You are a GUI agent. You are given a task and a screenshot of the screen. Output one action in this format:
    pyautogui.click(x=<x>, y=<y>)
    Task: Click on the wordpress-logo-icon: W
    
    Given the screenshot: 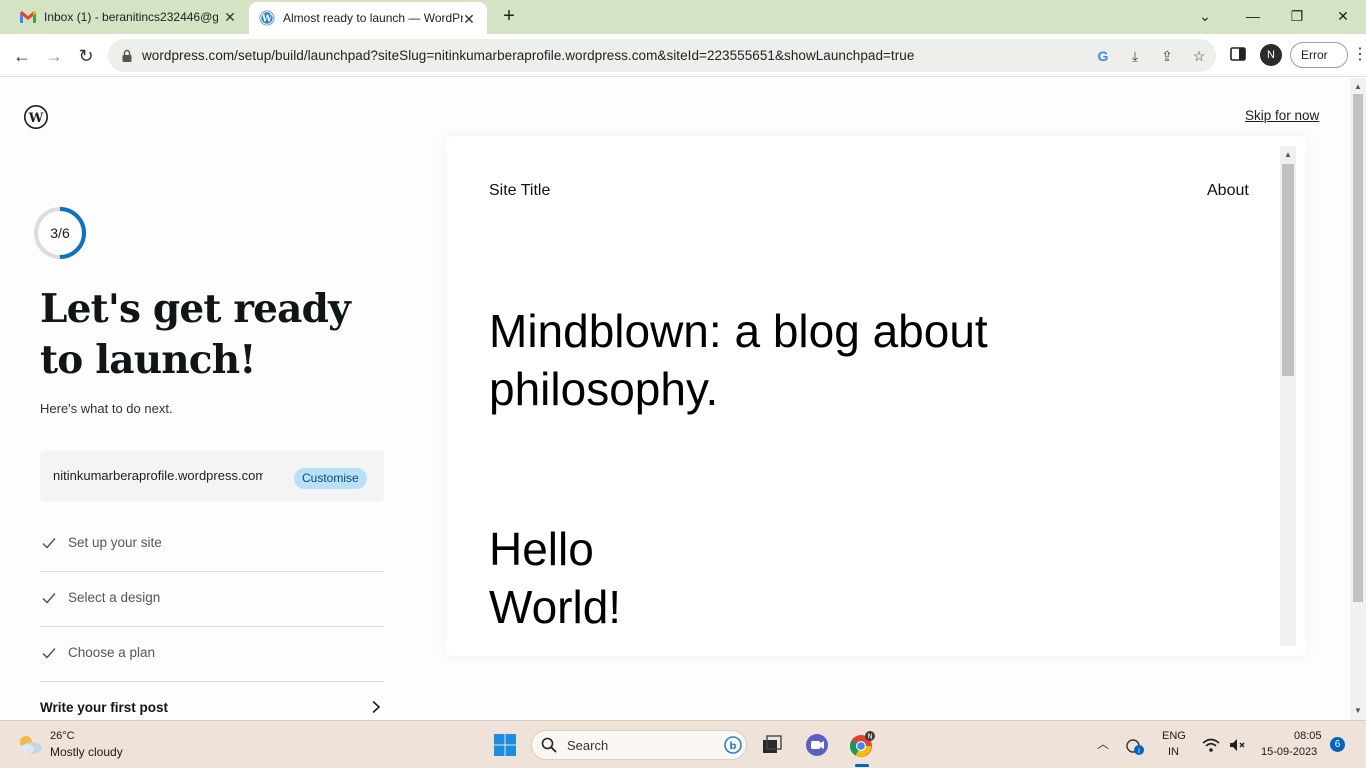 What is the action you would take?
    pyautogui.click(x=36, y=117)
    